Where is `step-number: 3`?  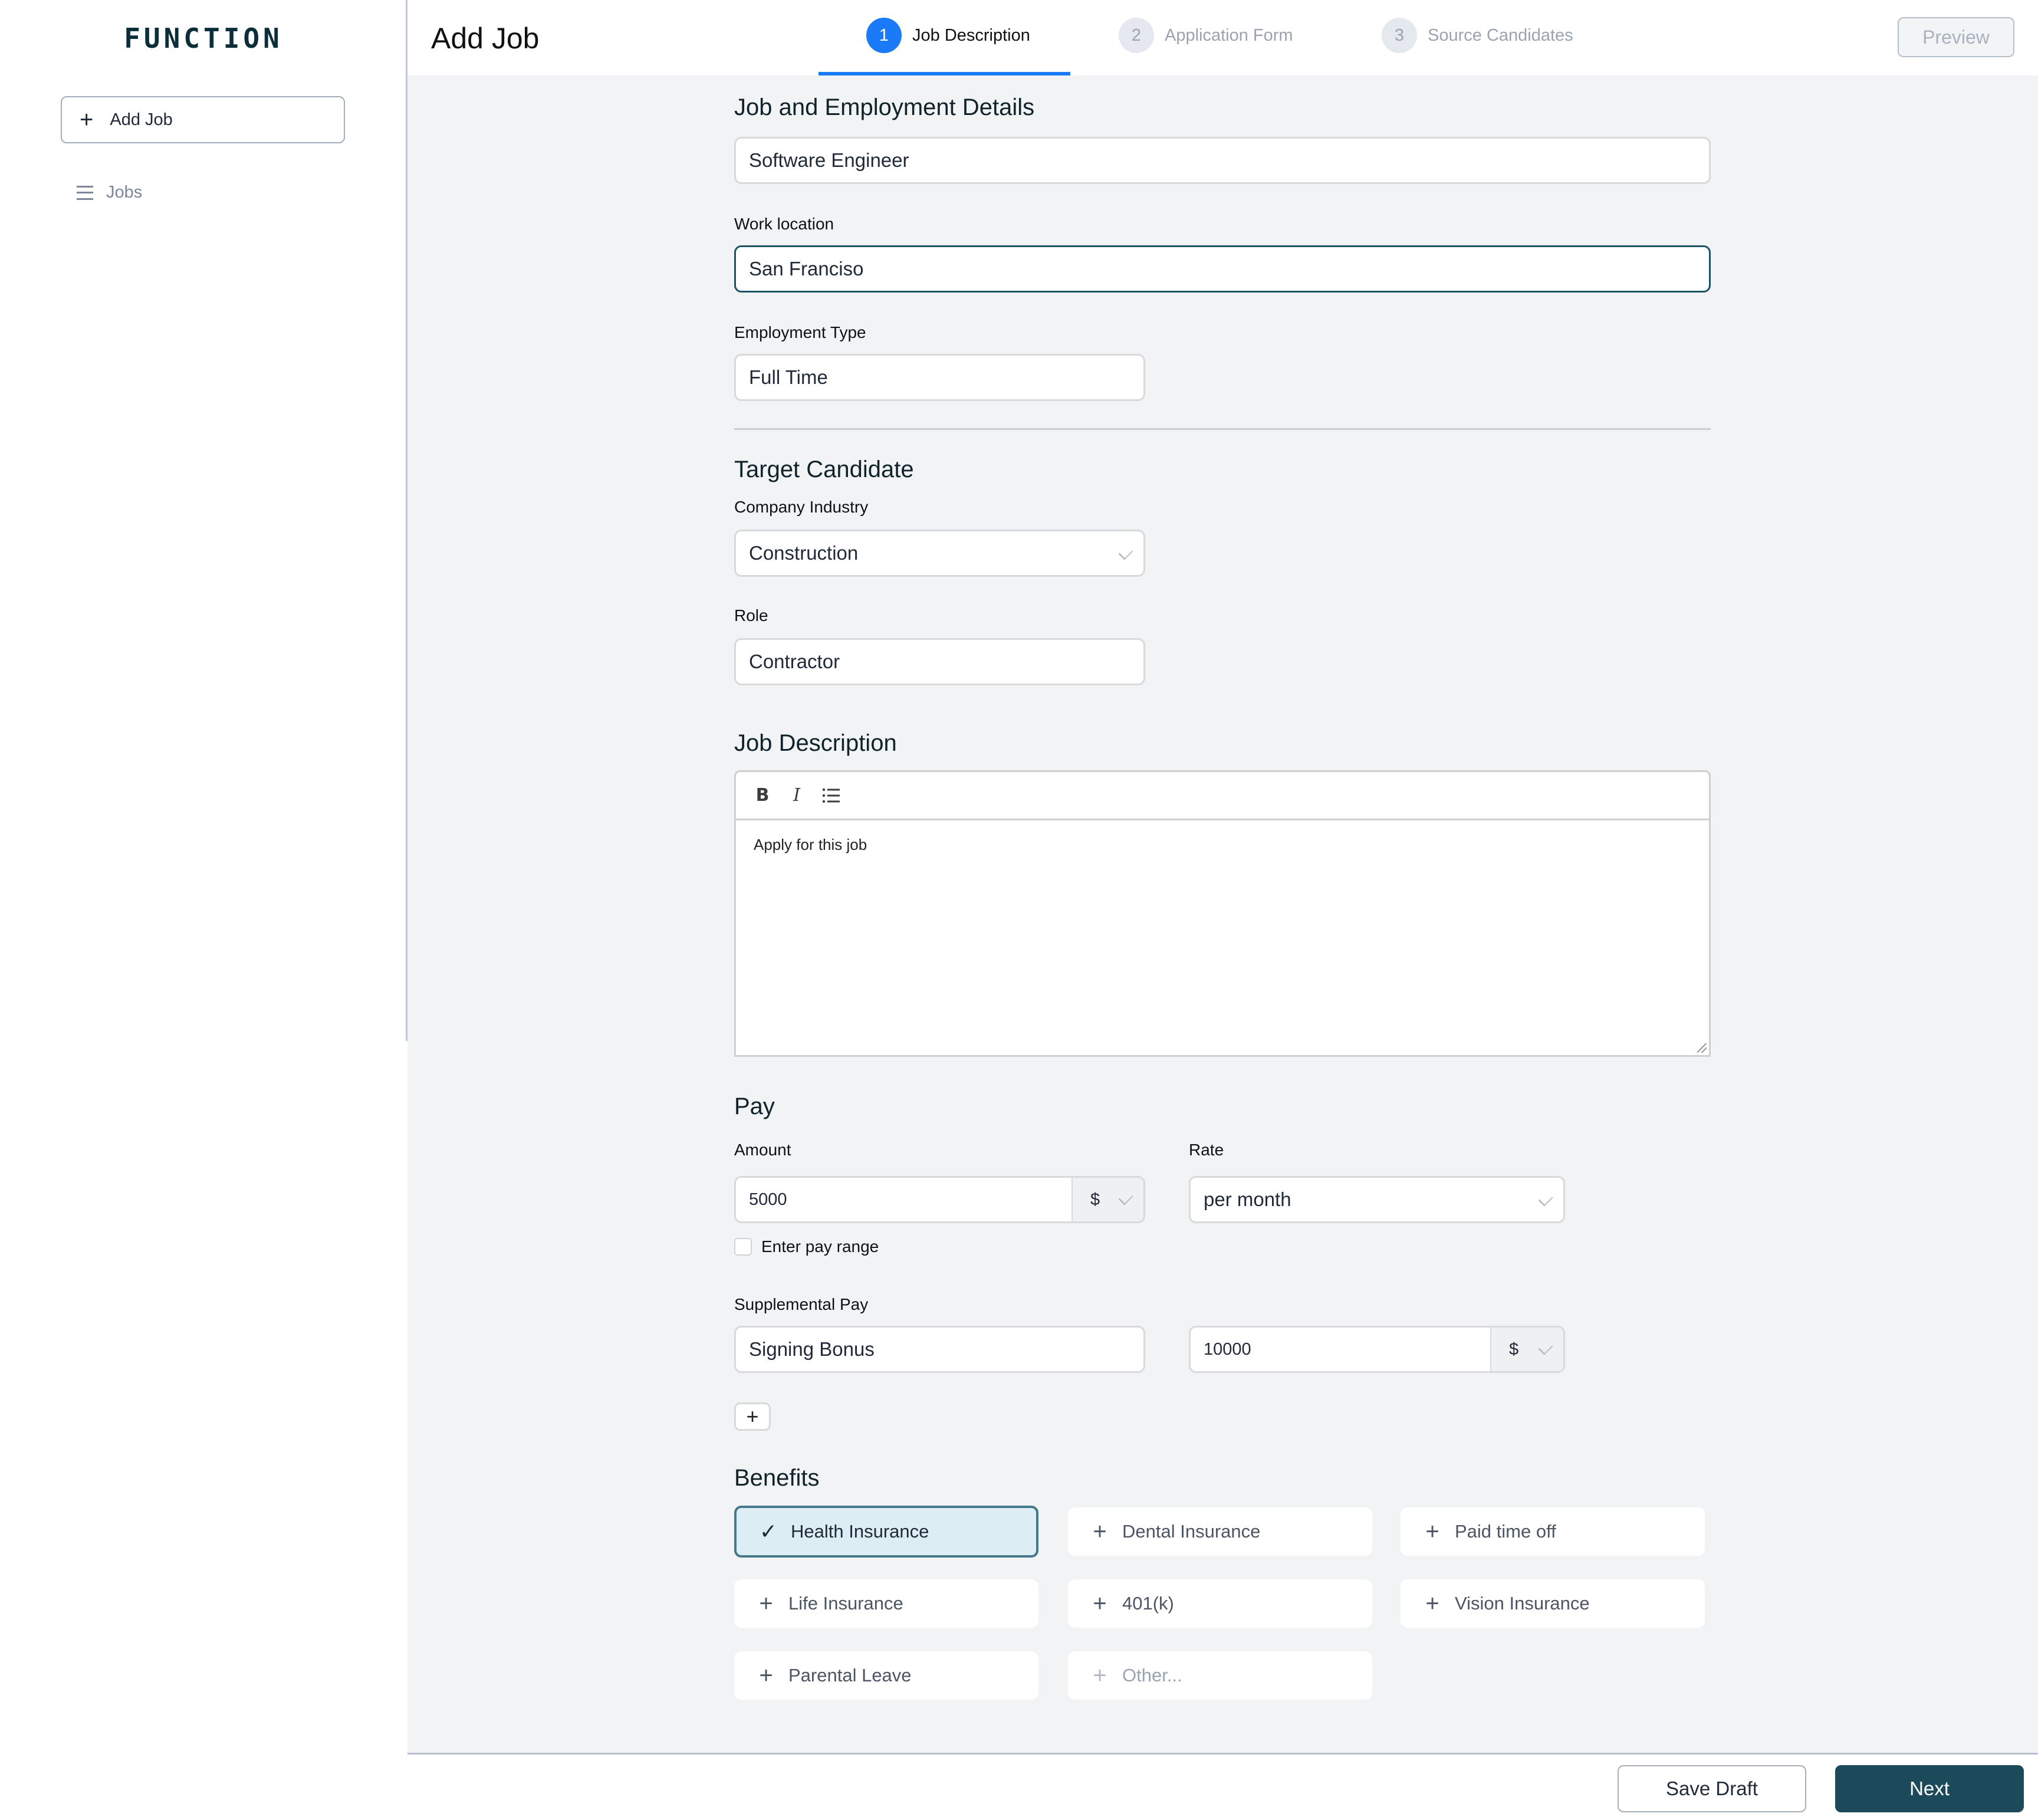
step-number: 3 is located at coordinates (1399, 35).